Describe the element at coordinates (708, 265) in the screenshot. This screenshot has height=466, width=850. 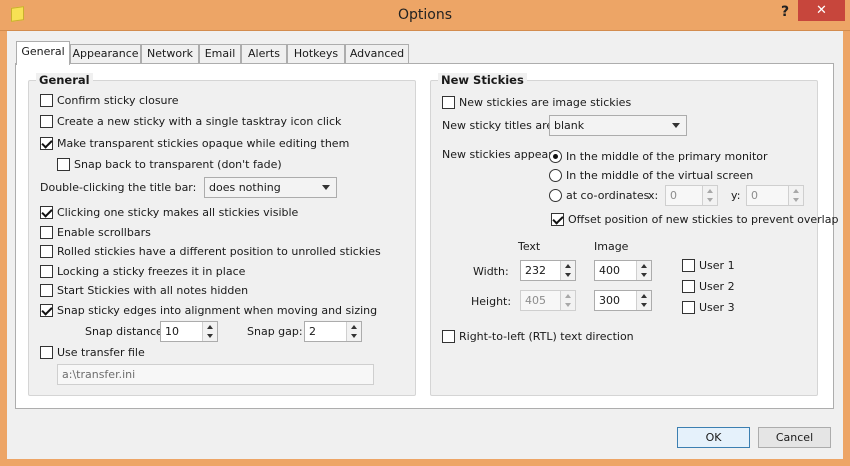
I see `user1-option: User 1` at that location.